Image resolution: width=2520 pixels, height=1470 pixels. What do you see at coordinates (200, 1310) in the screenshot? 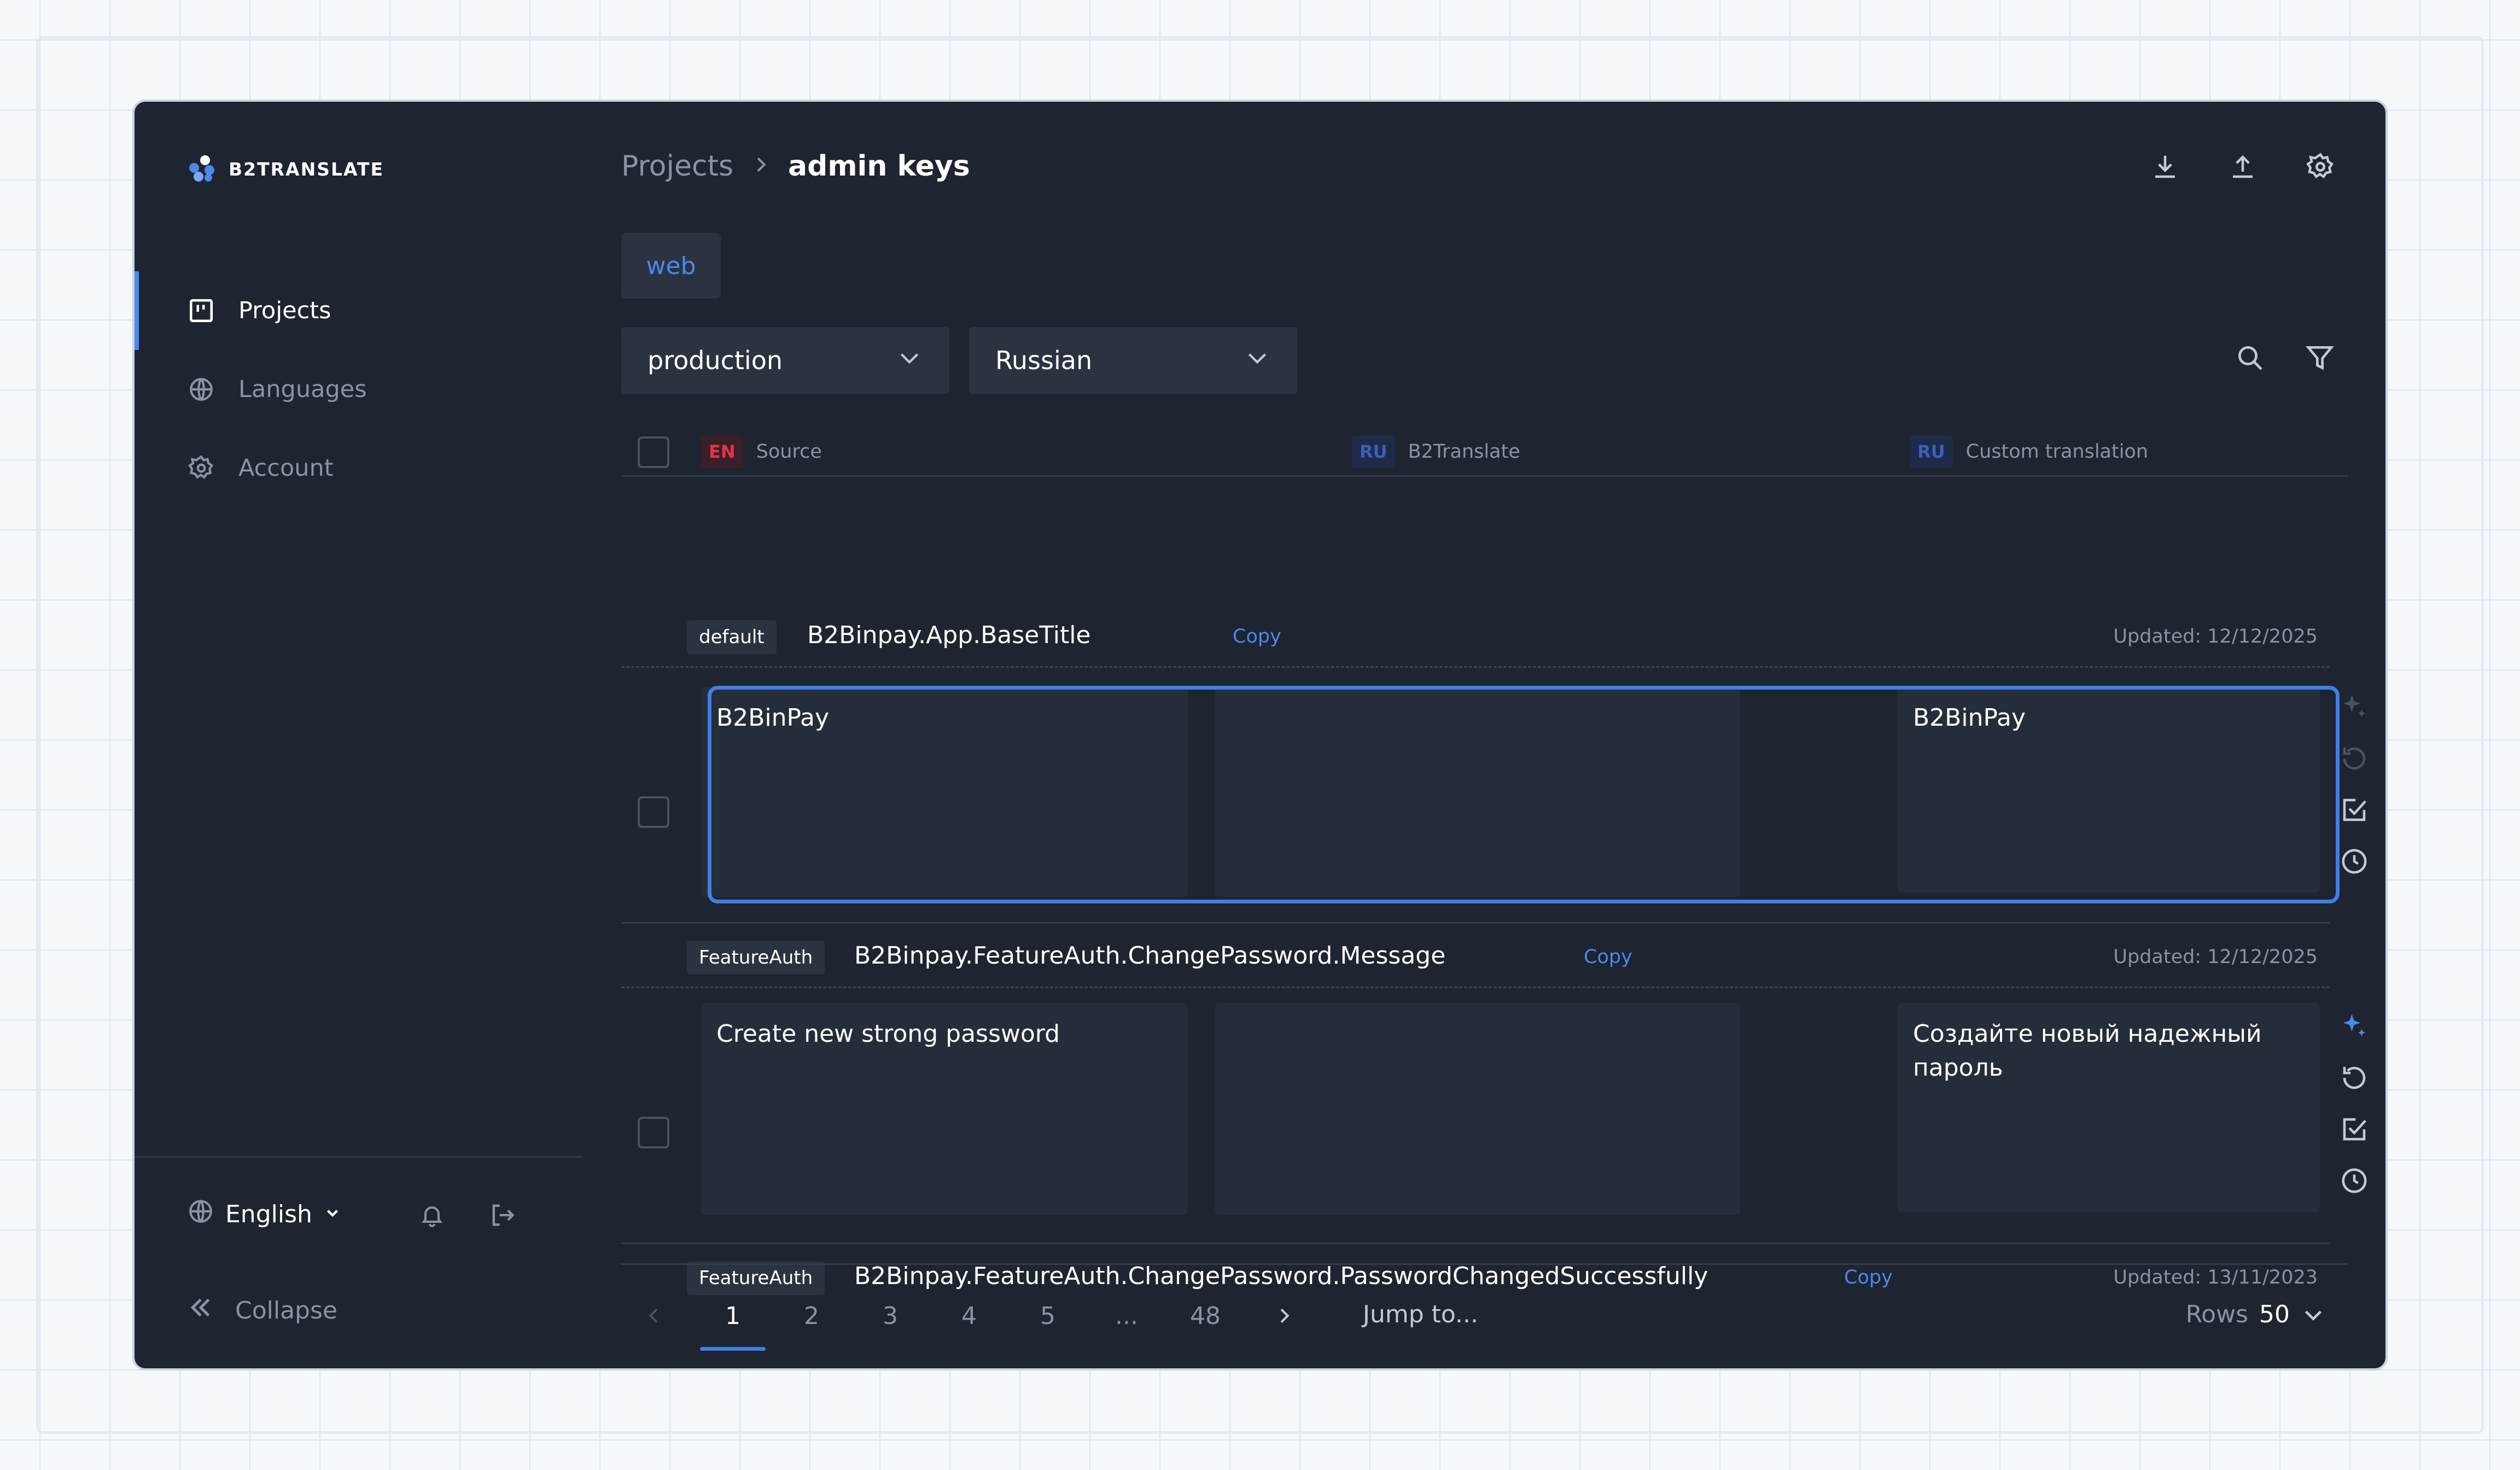
I see `double-chevron-left-icon` at bounding box center [200, 1310].